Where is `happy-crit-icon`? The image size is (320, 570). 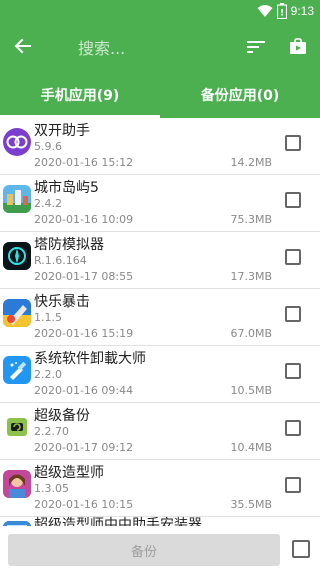 happy-crit-icon is located at coordinates (17, 313).